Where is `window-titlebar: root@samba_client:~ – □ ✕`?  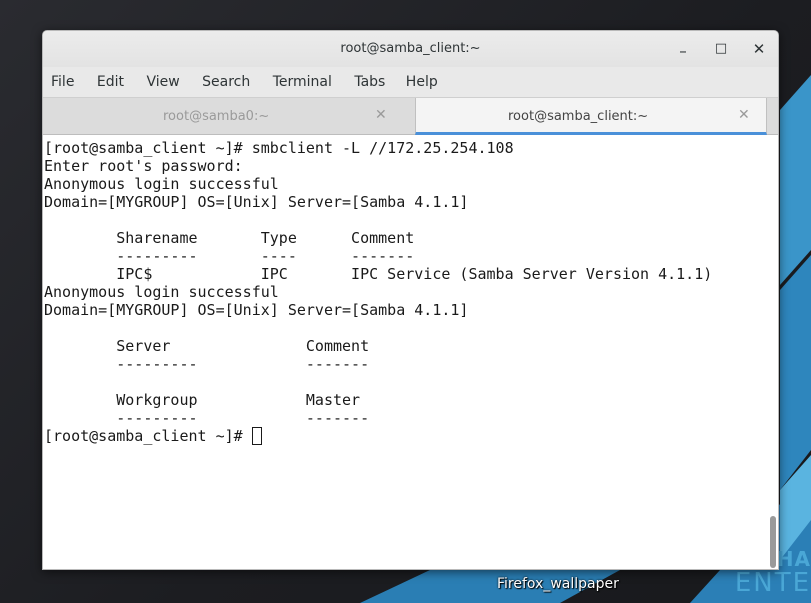 window-titlebar: root@samba_client:~ – □ ✕ is located at coordinates (410, 49).